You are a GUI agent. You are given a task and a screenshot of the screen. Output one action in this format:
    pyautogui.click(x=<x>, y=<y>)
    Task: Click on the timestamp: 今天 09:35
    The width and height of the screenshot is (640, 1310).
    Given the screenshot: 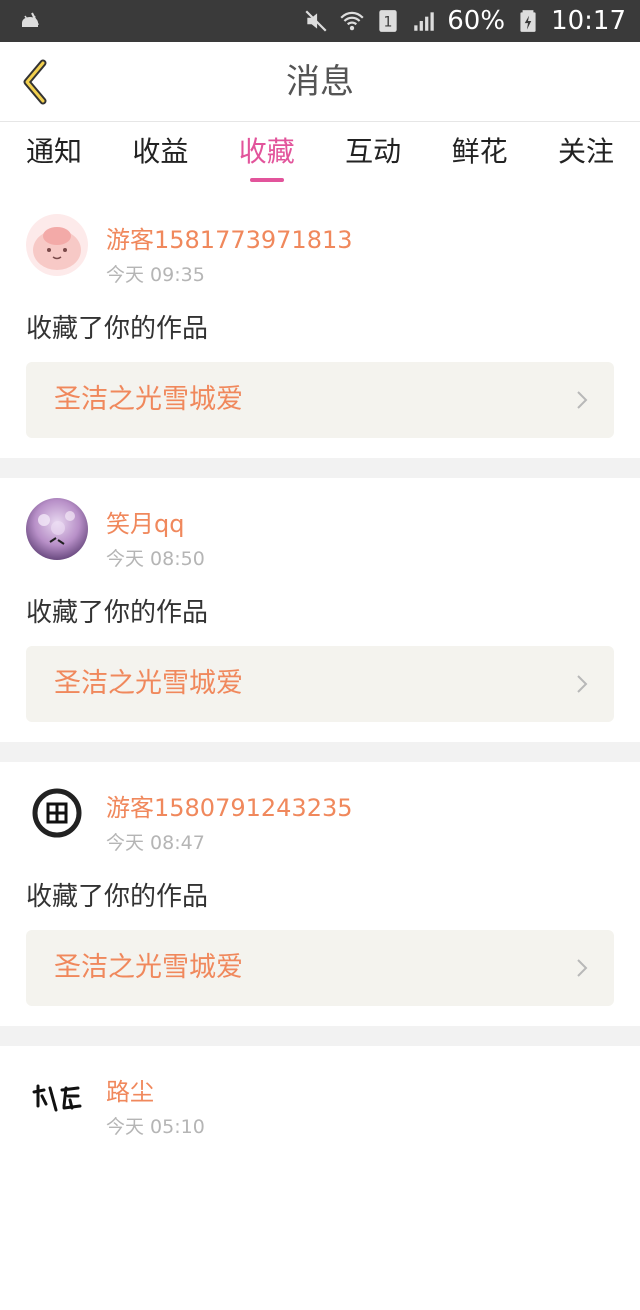 What is the action you would take?
    pyautogui.click(x=155, y=275)
    